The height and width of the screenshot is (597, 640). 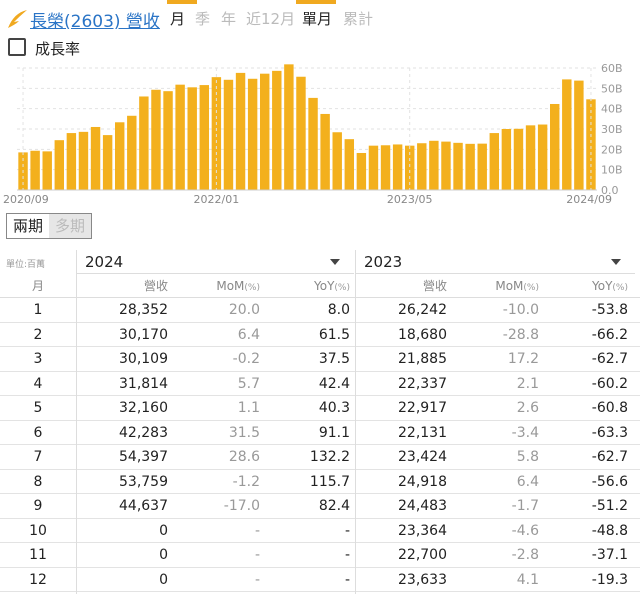 I want to click on page-header: 長榮(2603) 營收 月 季 年 近12月 單月 累計, so click(x=320, y=18).